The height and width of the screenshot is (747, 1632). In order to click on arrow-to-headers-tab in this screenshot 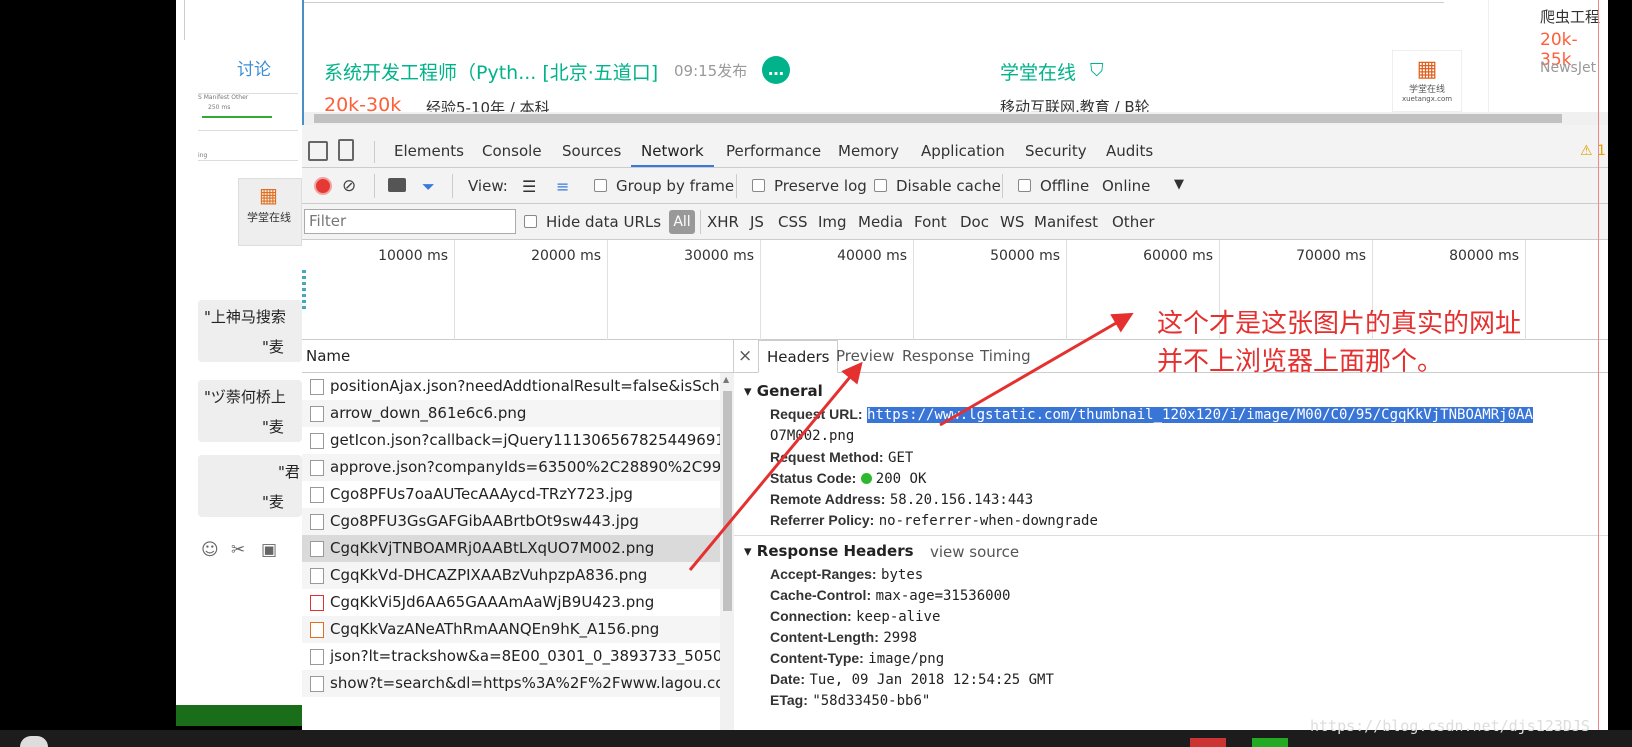, I will do `click(775, 466)`.